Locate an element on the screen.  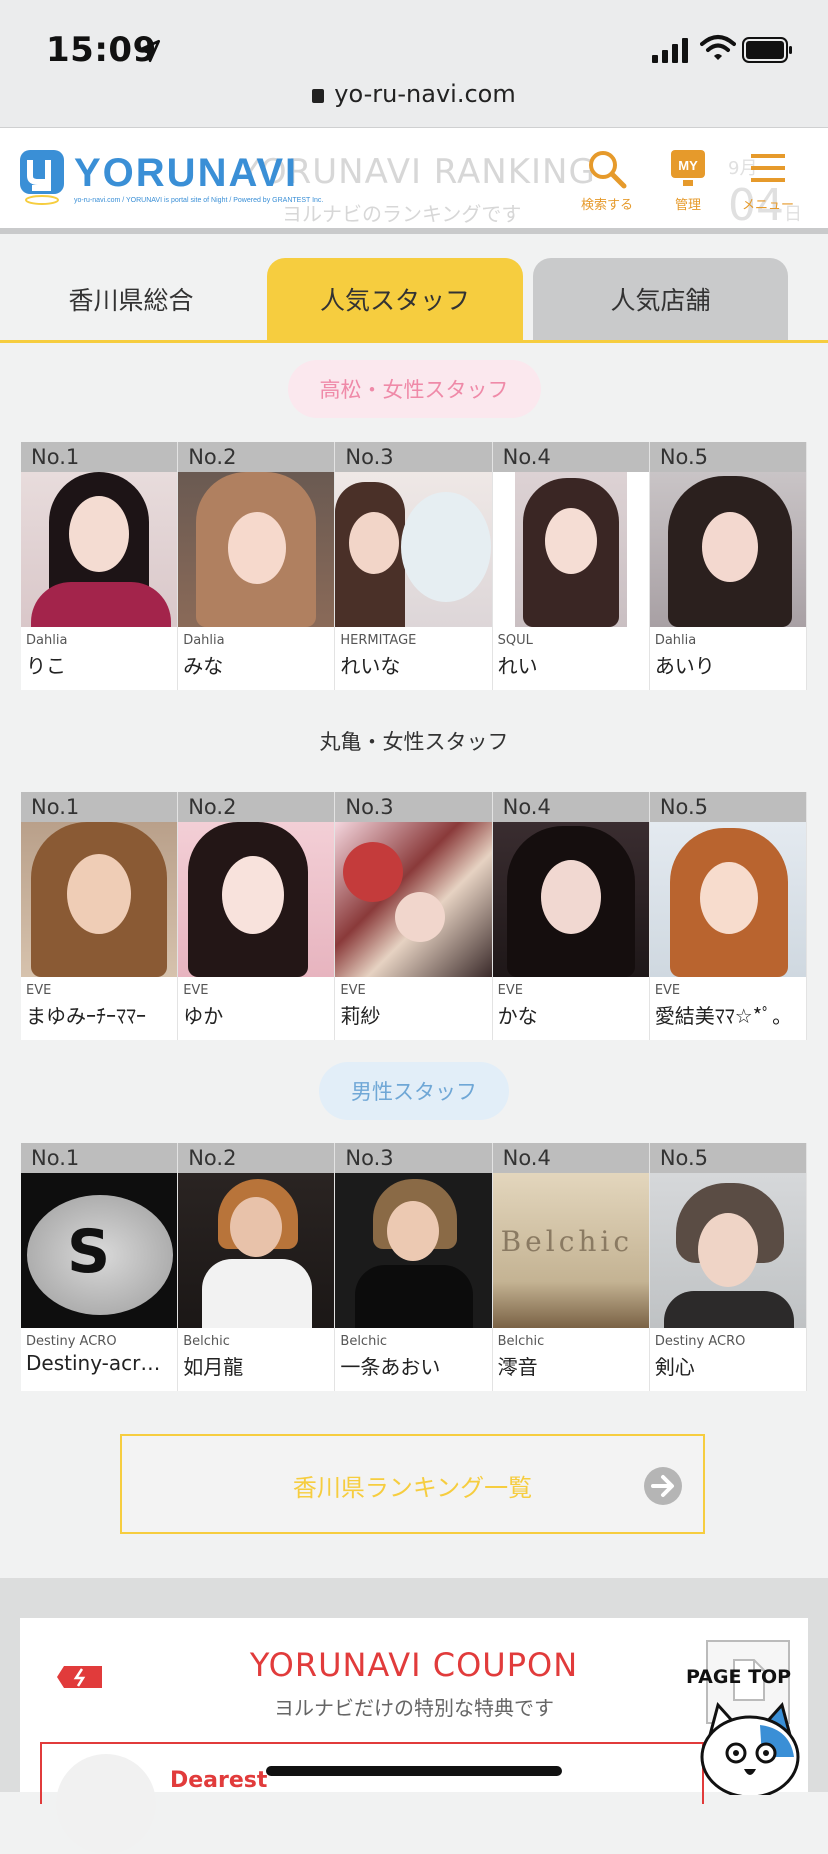
staff-name: 澪音 is located at coordinates (517, 1367).